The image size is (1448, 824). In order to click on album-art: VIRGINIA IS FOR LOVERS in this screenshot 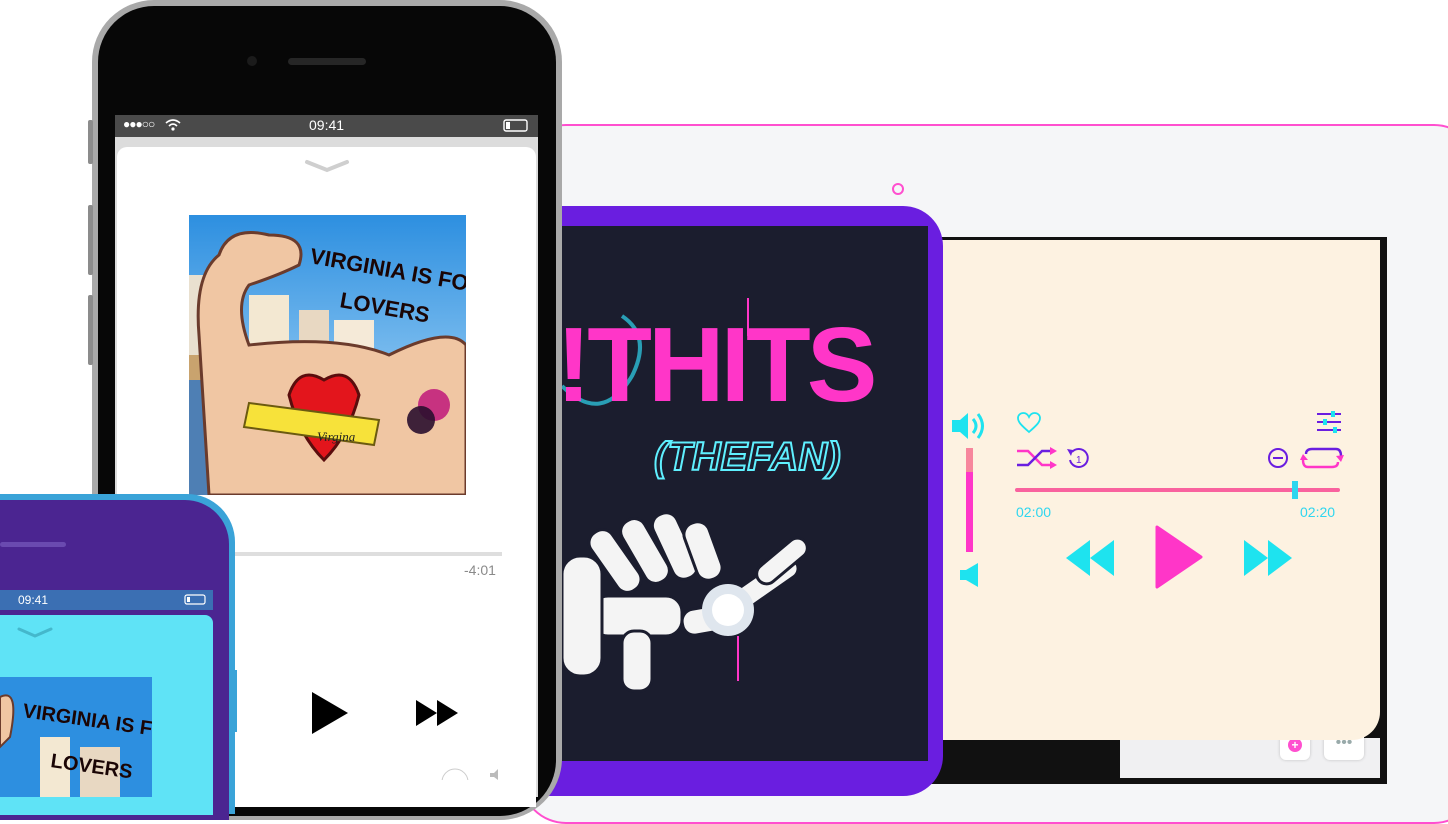, I will do `click(76, 737)`.